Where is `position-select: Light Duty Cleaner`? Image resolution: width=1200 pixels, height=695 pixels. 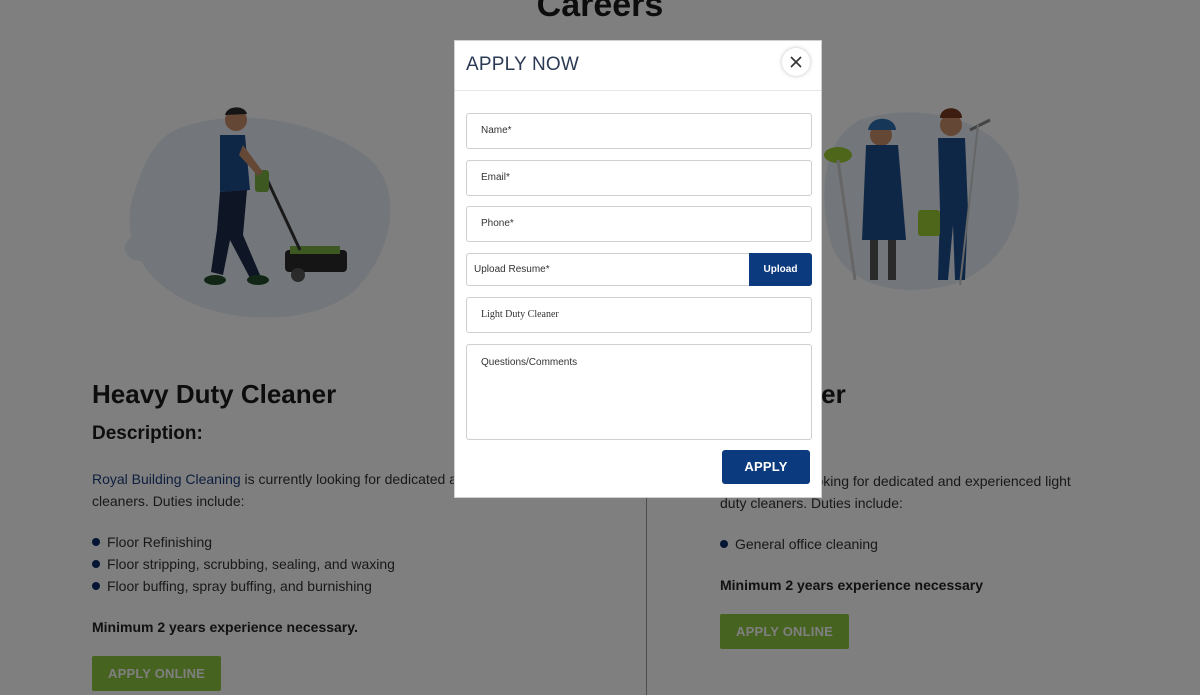 position-select: Light Duty Cleaner is located at coordinates (639, 315).